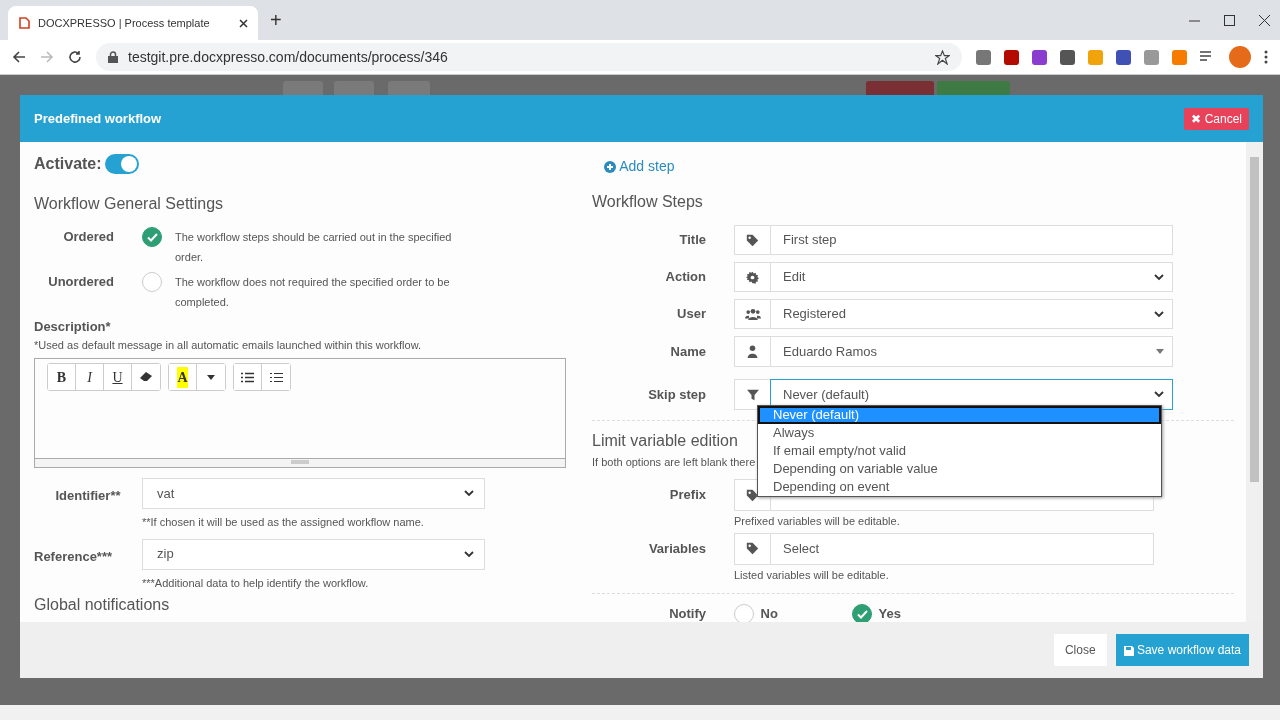 This screenshot has width=1280, height=720. I want to click on section-heading: Global notifications, so click(102, 605).